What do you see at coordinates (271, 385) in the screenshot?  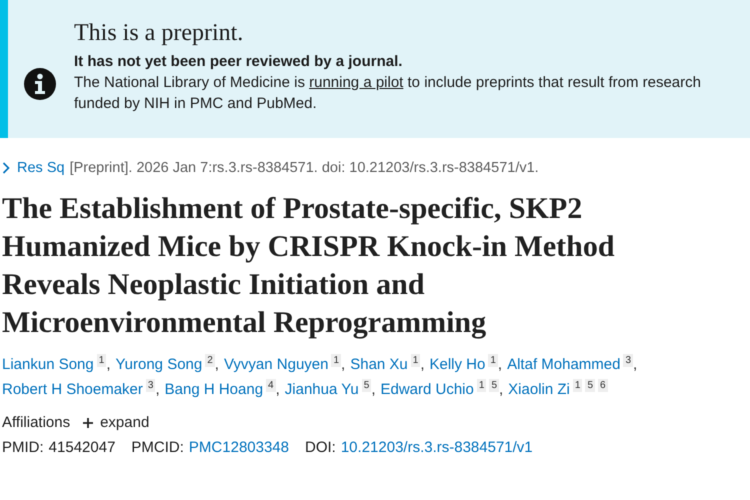 I see `affiliation-number: 4` at bounding box center [271, 385].